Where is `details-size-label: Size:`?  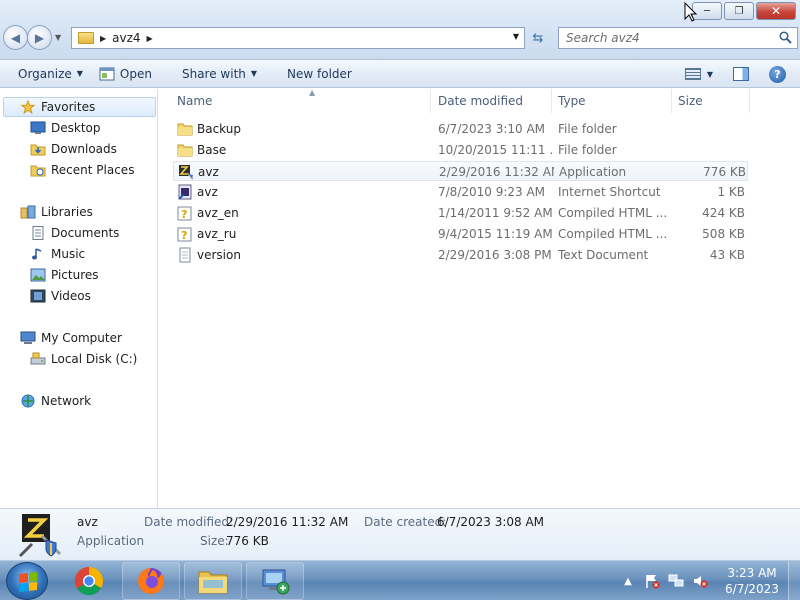
details-size-label: Size: is located at coordinates (214, 541).